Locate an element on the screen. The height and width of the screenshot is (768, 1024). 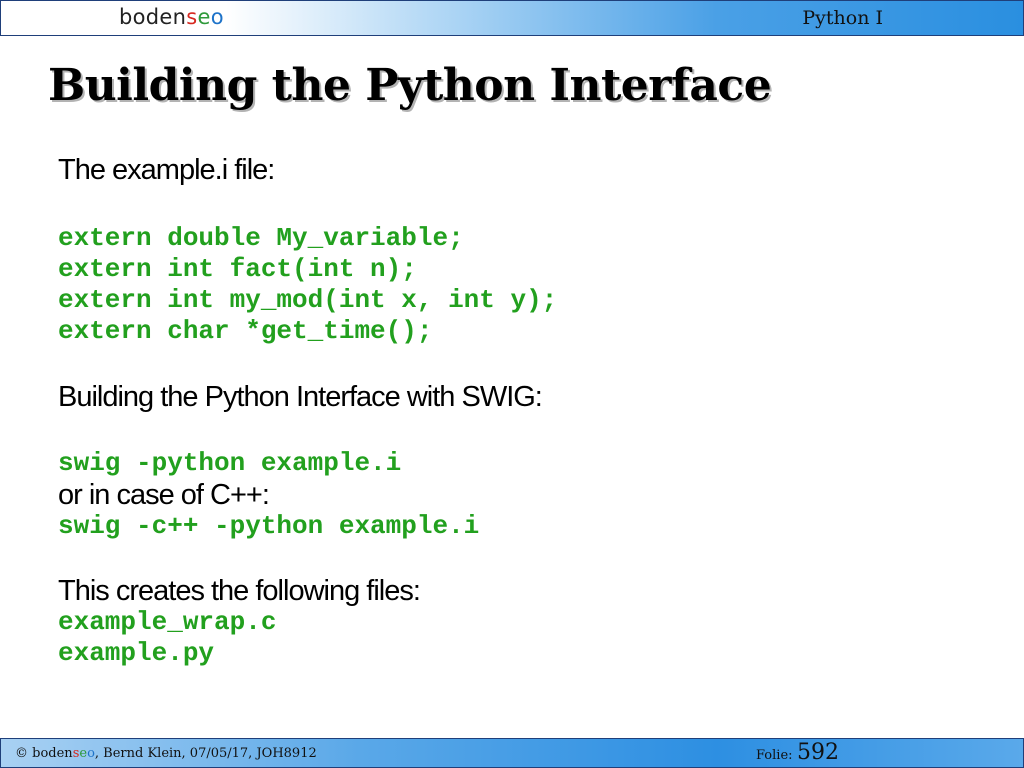
copyright-symbol: © is located at coordinates (21, 753).